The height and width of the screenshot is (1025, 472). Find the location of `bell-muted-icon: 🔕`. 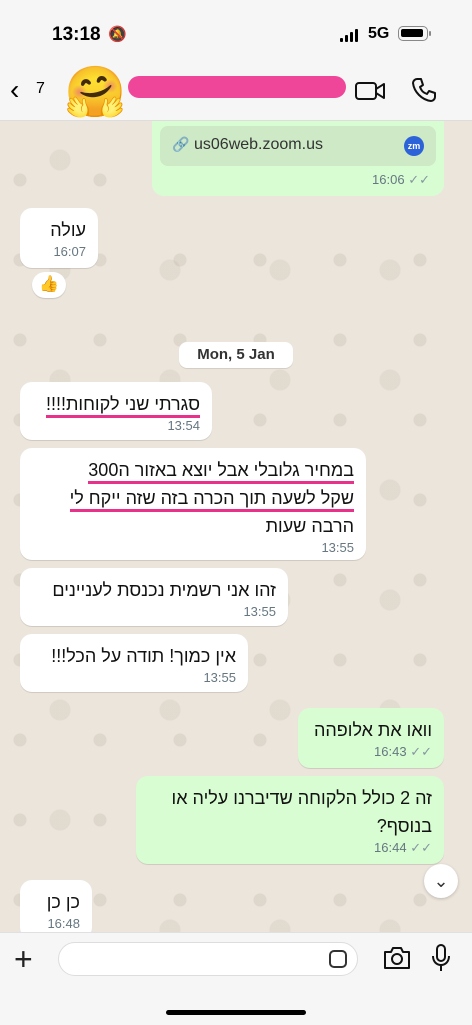

bell-muted-icon: 🔕 is located at coordinates (117, 34).